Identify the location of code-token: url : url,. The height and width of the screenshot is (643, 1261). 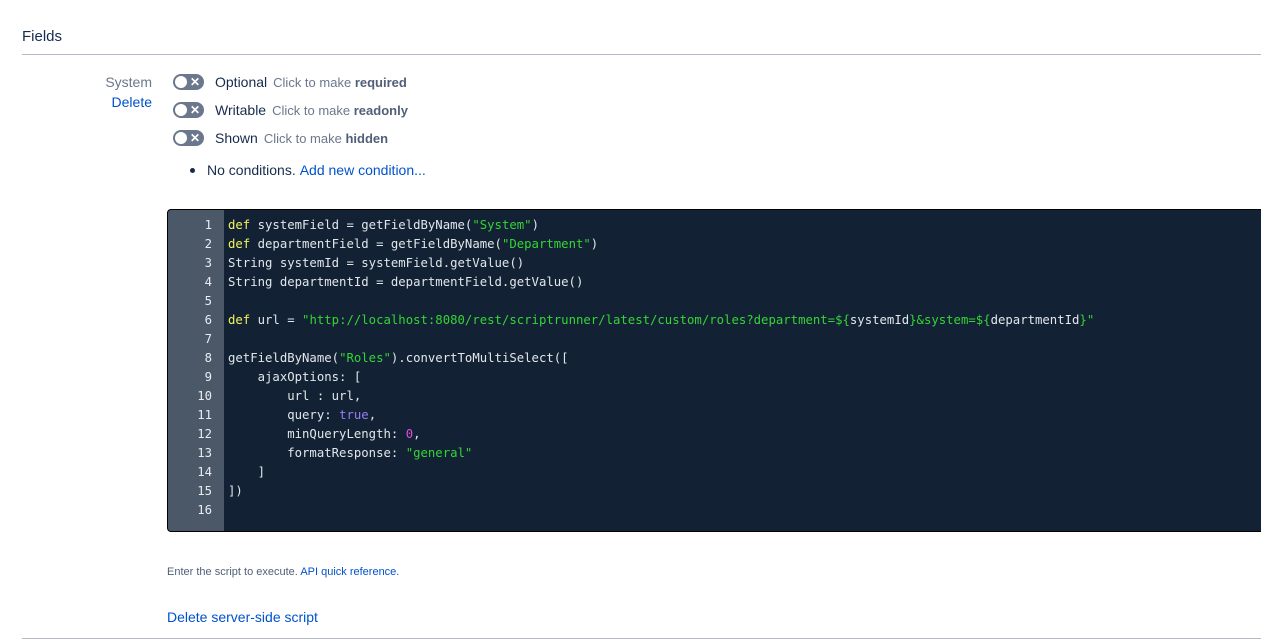
(295, 396).